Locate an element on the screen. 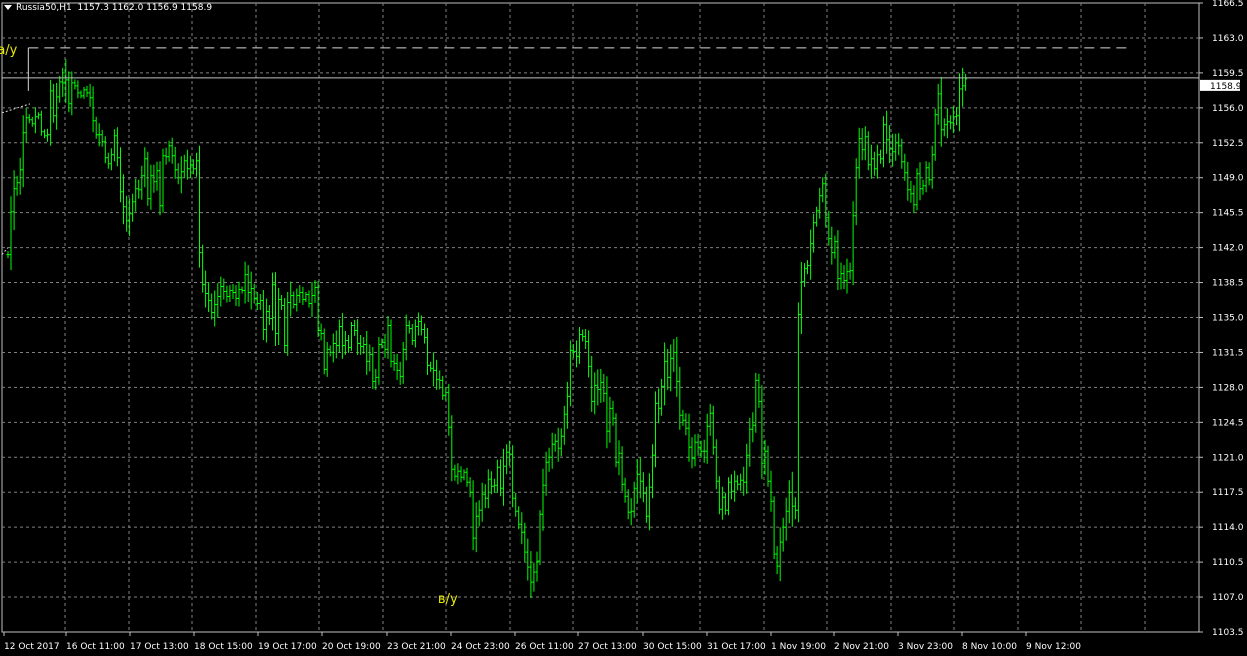 The width and height of the screenshot is (1247, 656). x-tick-label: 19 Oct 17:00 is located at coordinates (287, 647).